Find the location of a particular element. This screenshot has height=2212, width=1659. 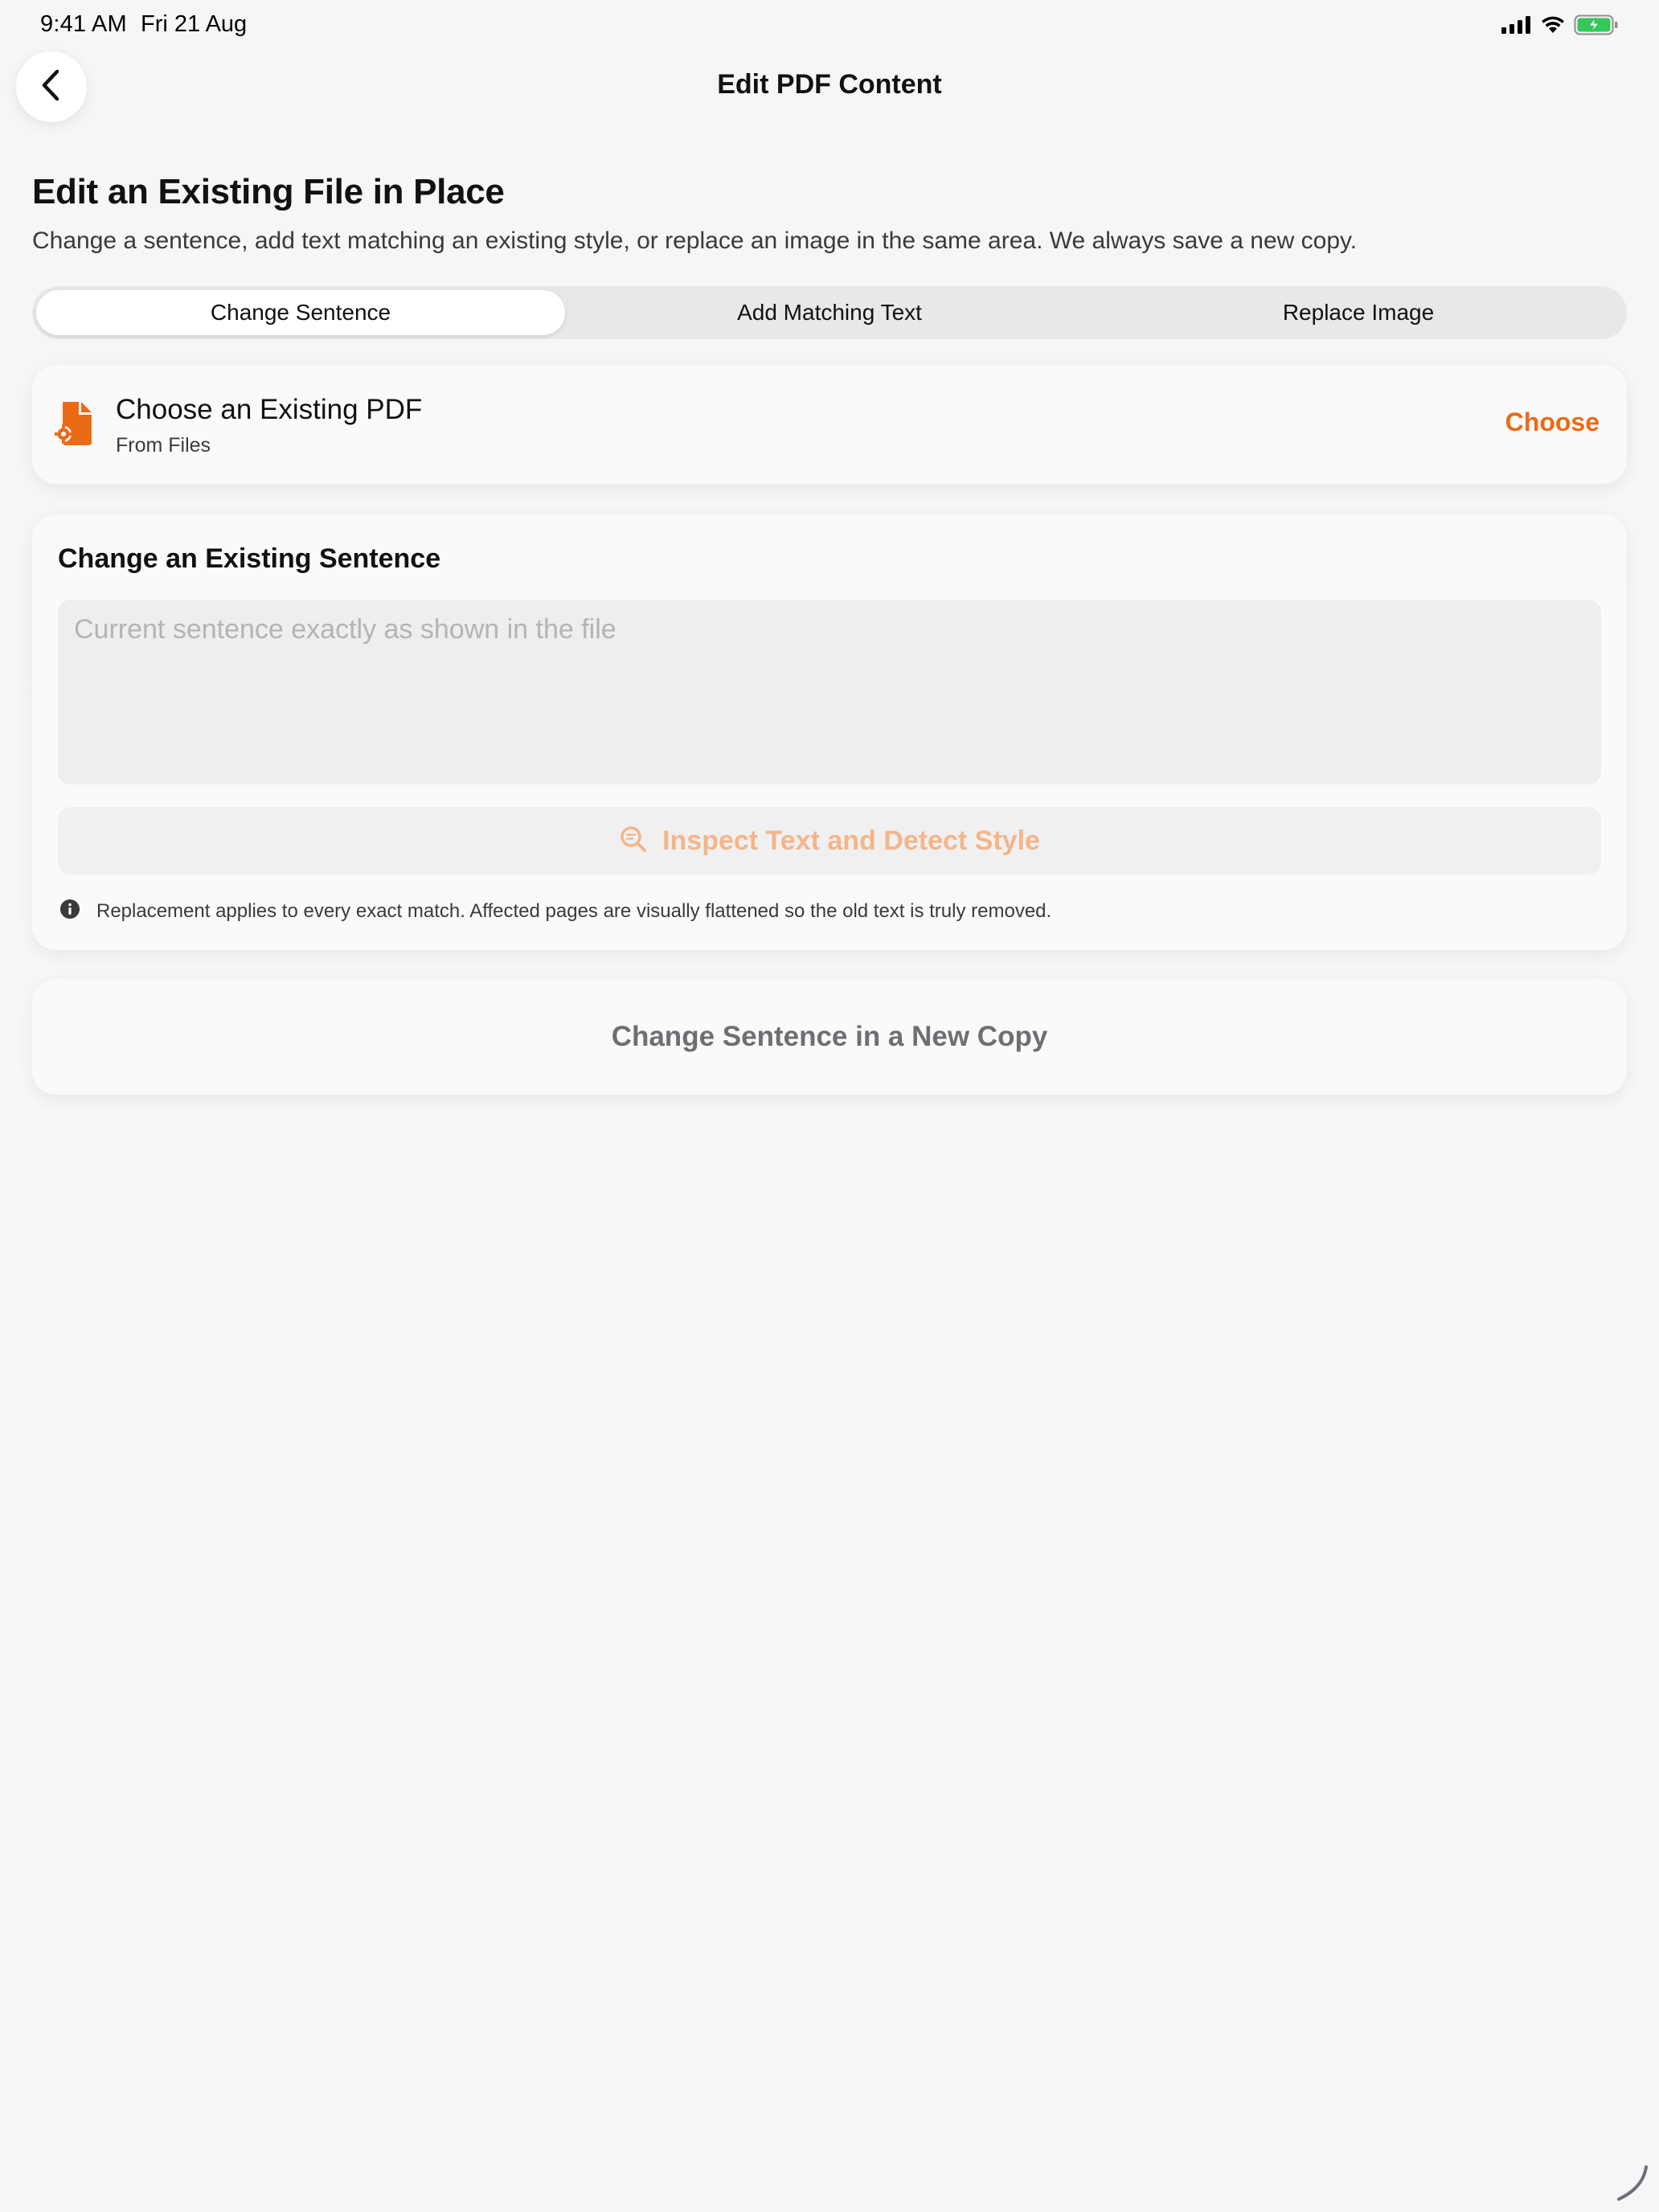

status-date: Fri 21 Aug is located at coordinates (194, 24).